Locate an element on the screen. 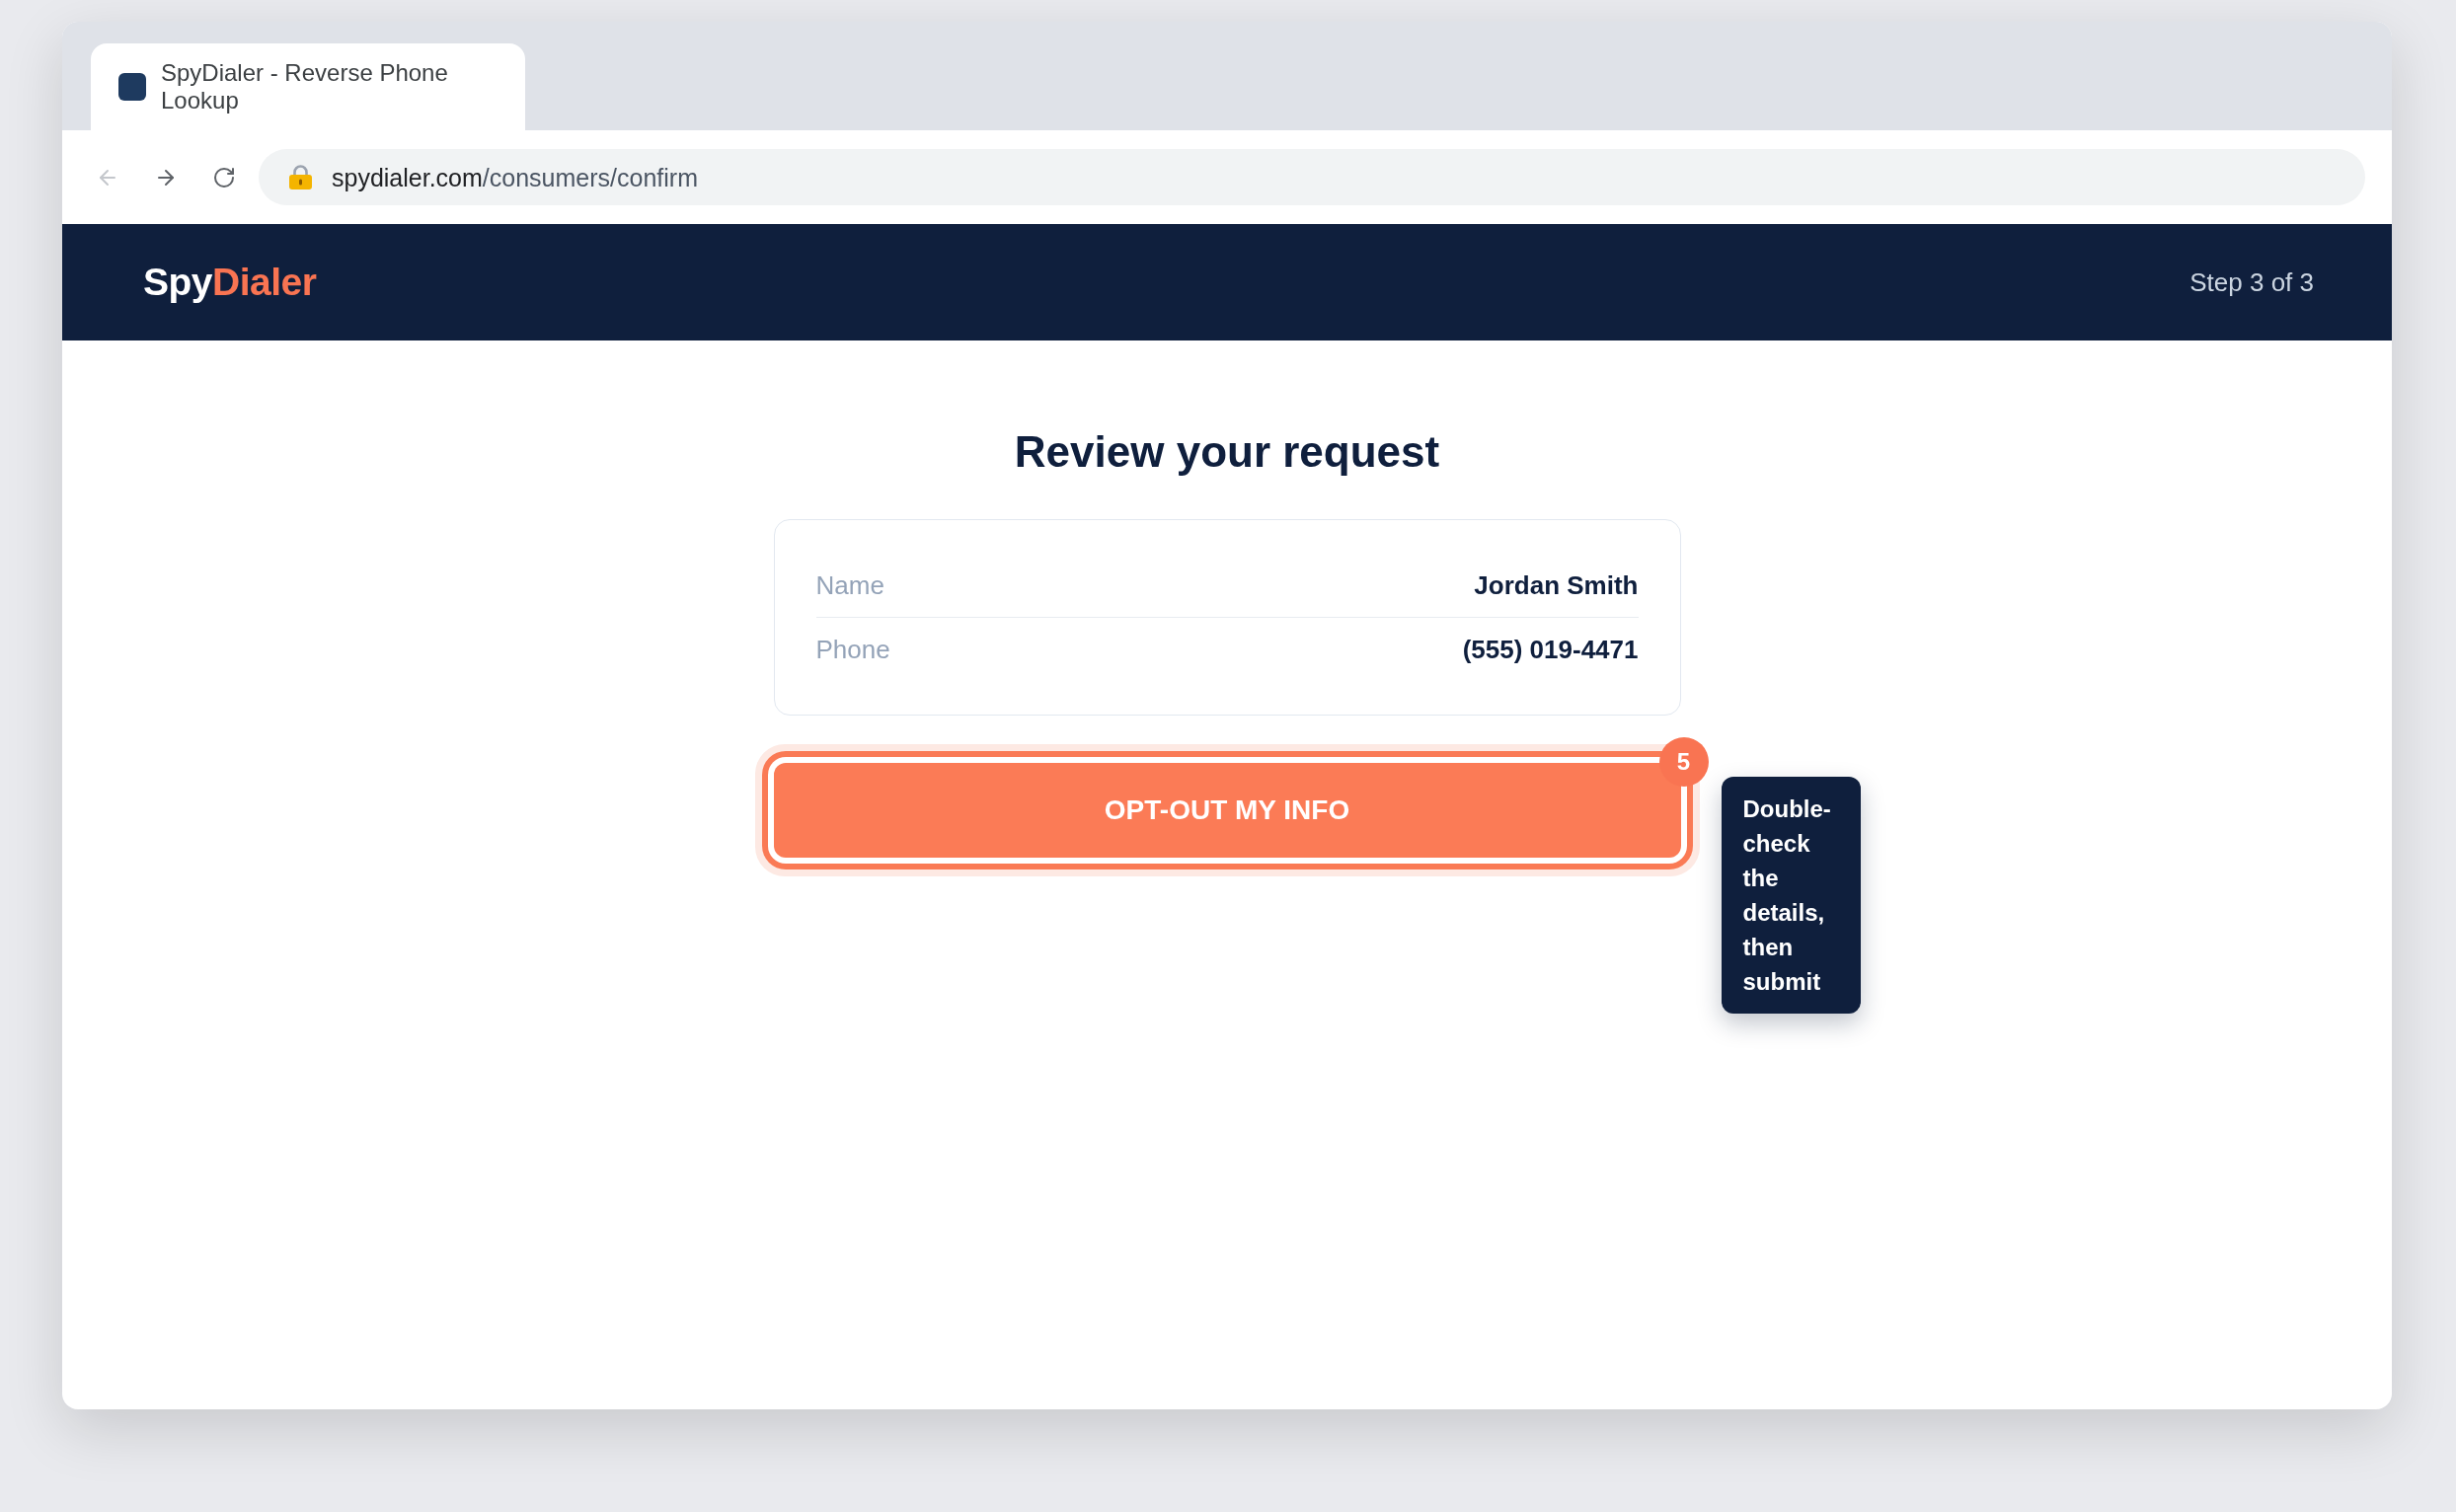 The height and width of the screenshot is (1512, 2456). step-indicator: Step 3 of 3 is located at coordinates (2251, 282).